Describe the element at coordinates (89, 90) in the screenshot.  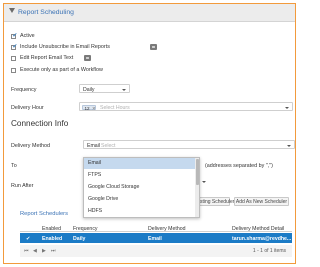
I see `frequency-value: Daily` at that location.